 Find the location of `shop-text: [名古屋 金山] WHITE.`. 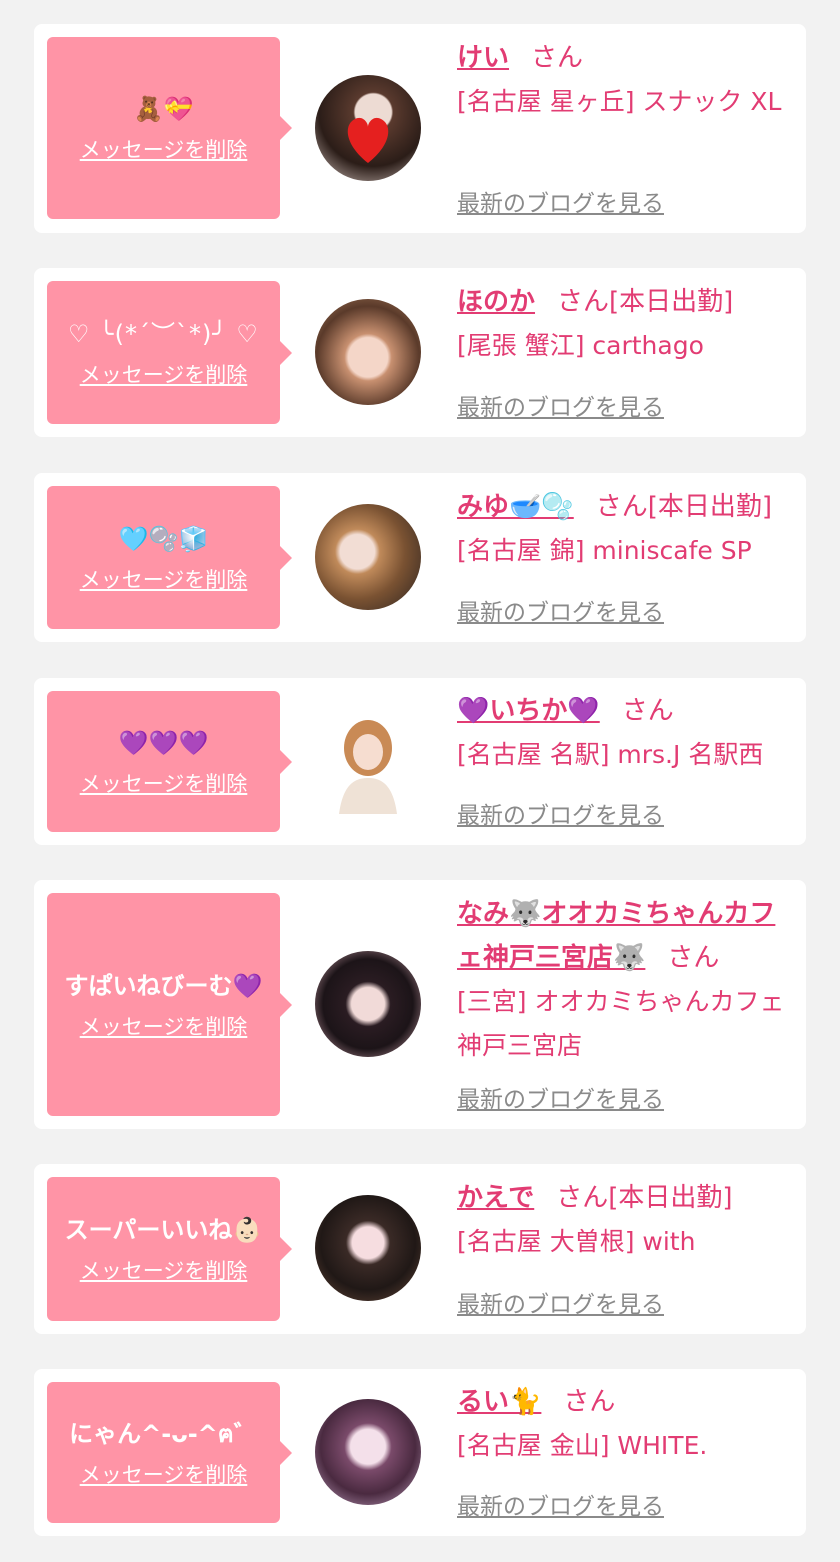

shop-text: [名古屋 金山] WHITE. is located at coordinates (582, 1445).